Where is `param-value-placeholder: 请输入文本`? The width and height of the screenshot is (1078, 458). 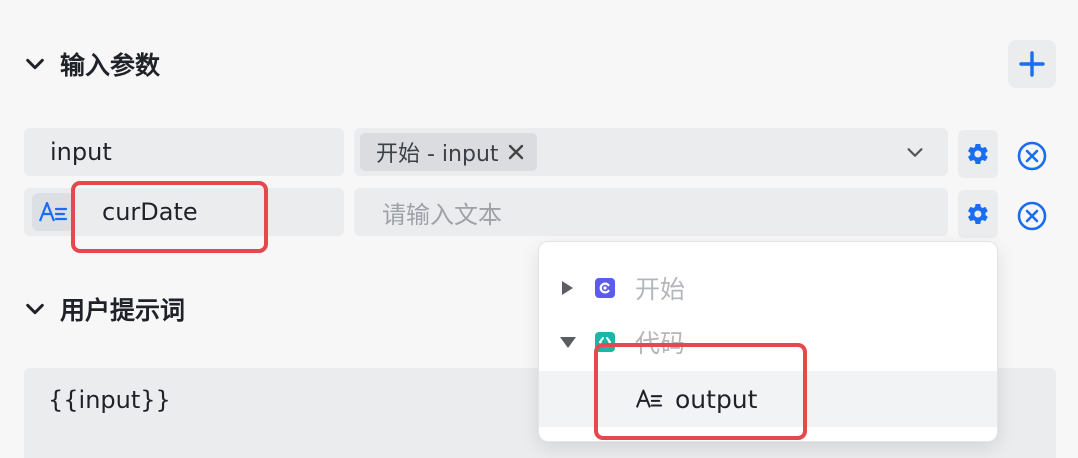 param-value-placeholder: 请输入文本 is located at coordinates (442, 214).